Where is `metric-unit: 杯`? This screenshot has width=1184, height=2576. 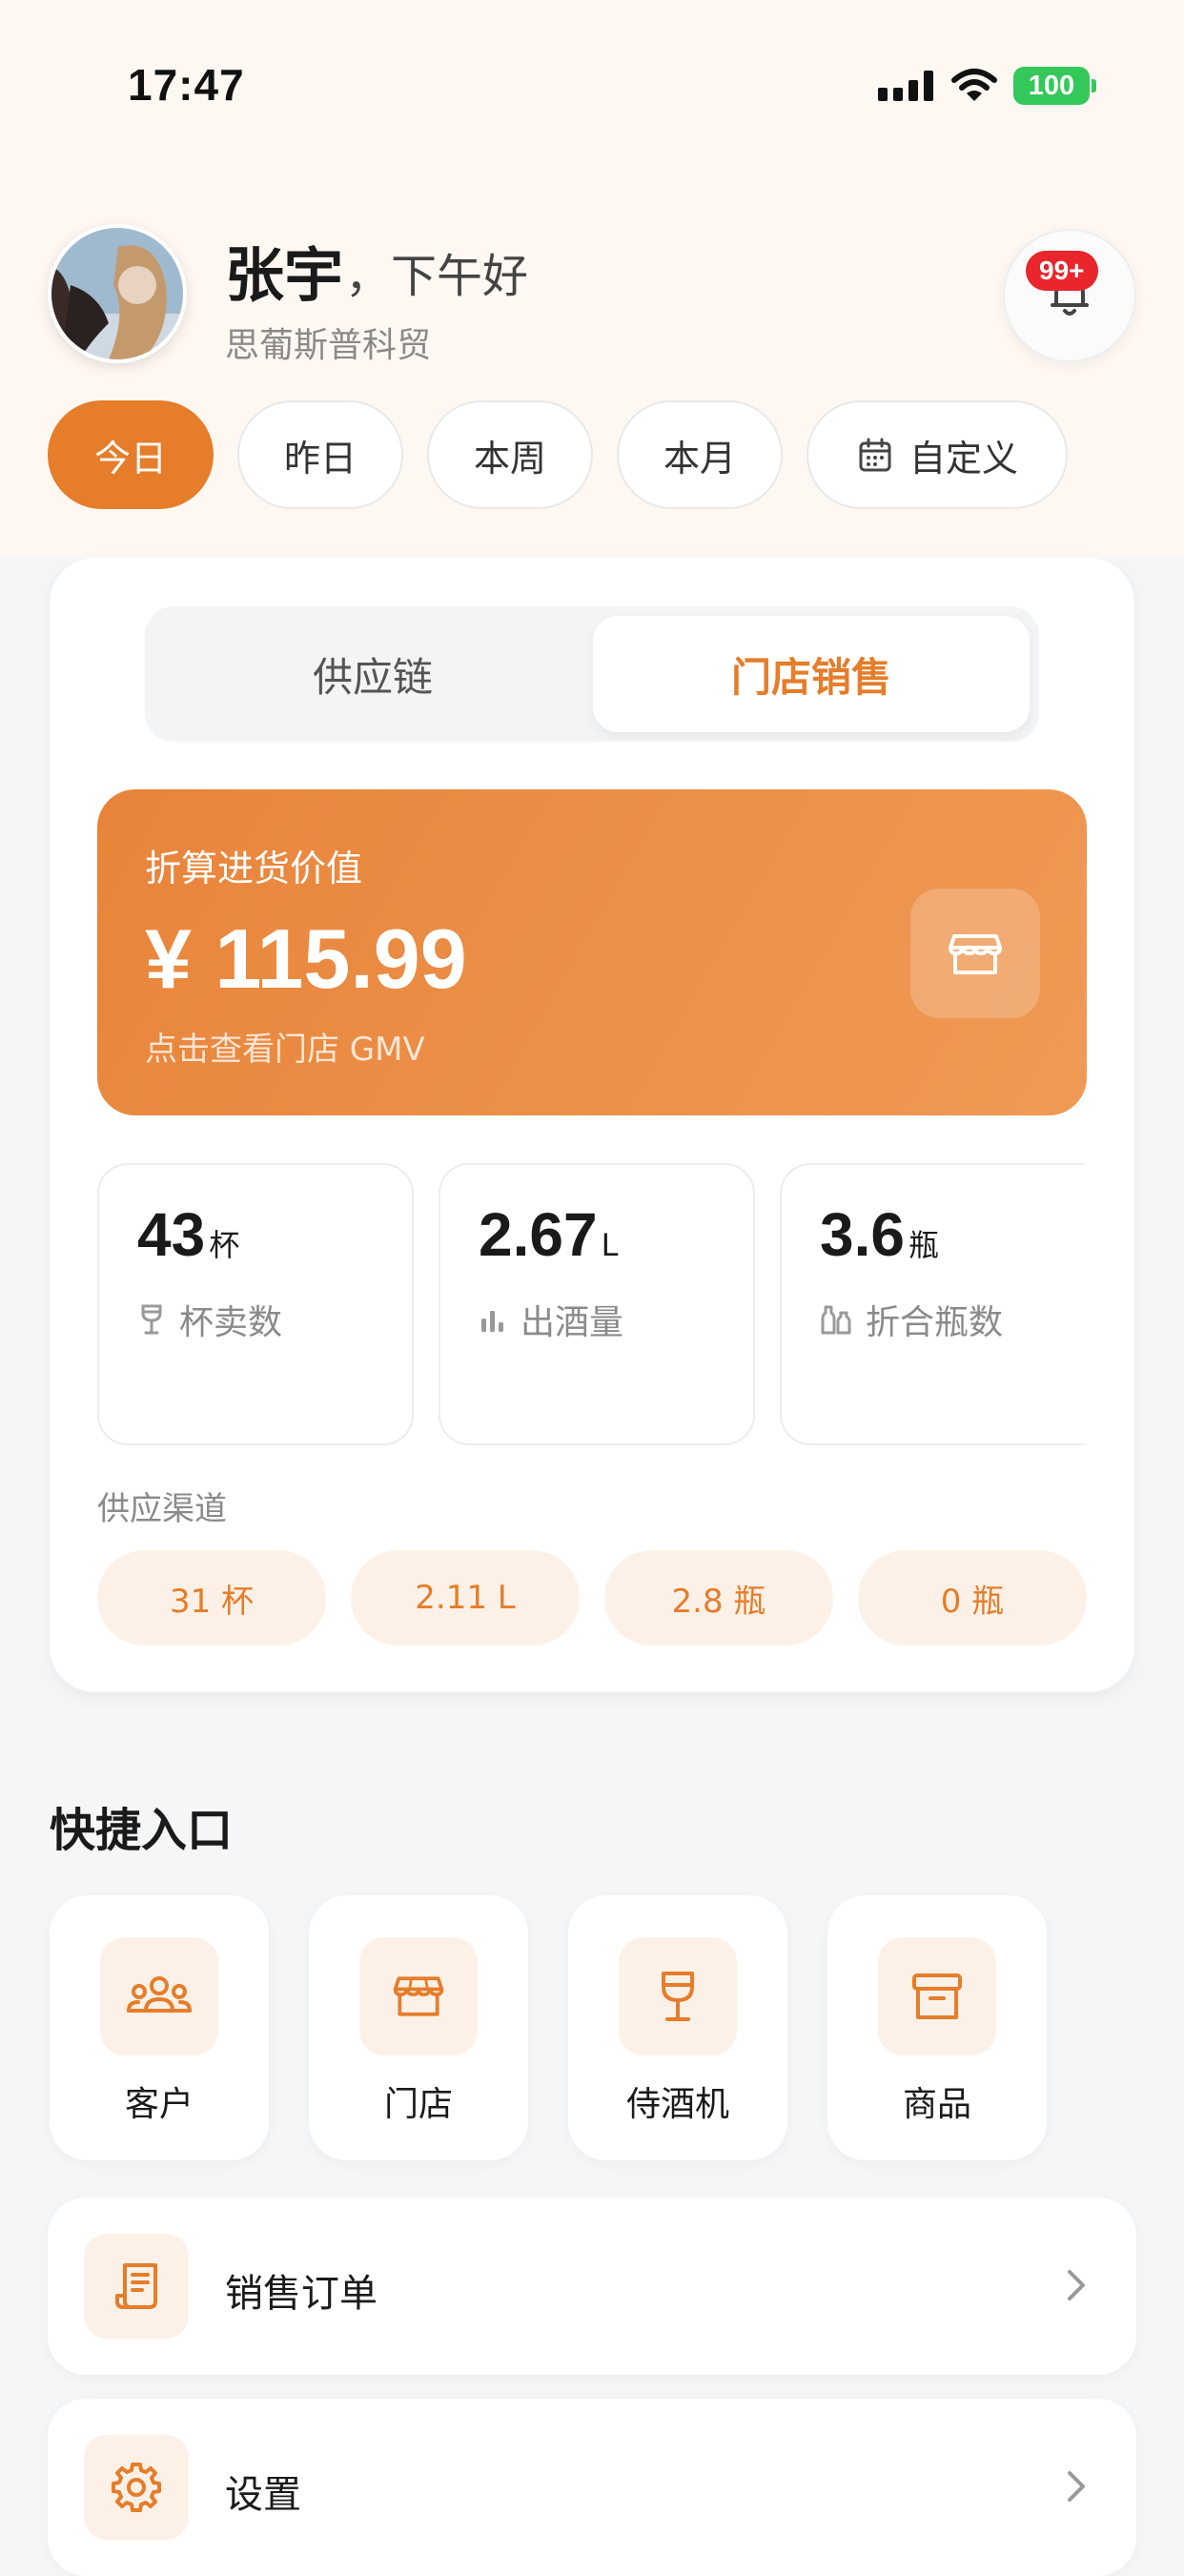 metric-unit: 杯 is located at coordinates (224, 1245).